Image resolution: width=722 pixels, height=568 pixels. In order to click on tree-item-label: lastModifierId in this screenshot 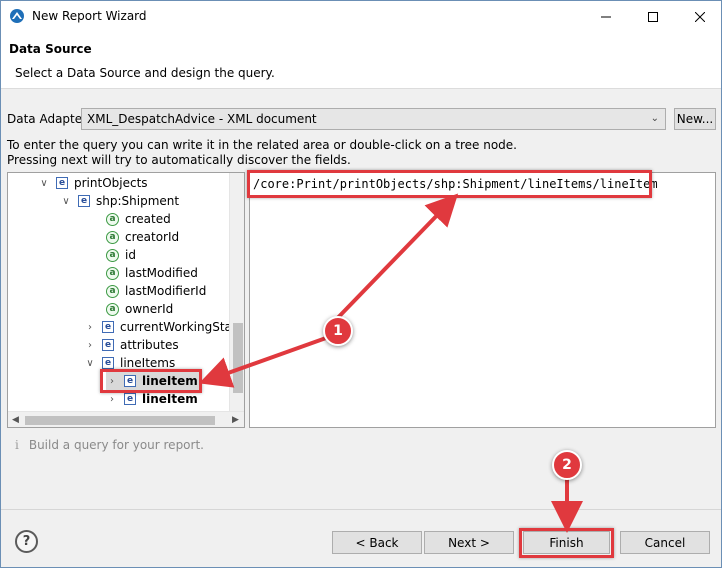, I will do `click(166, 291)`.